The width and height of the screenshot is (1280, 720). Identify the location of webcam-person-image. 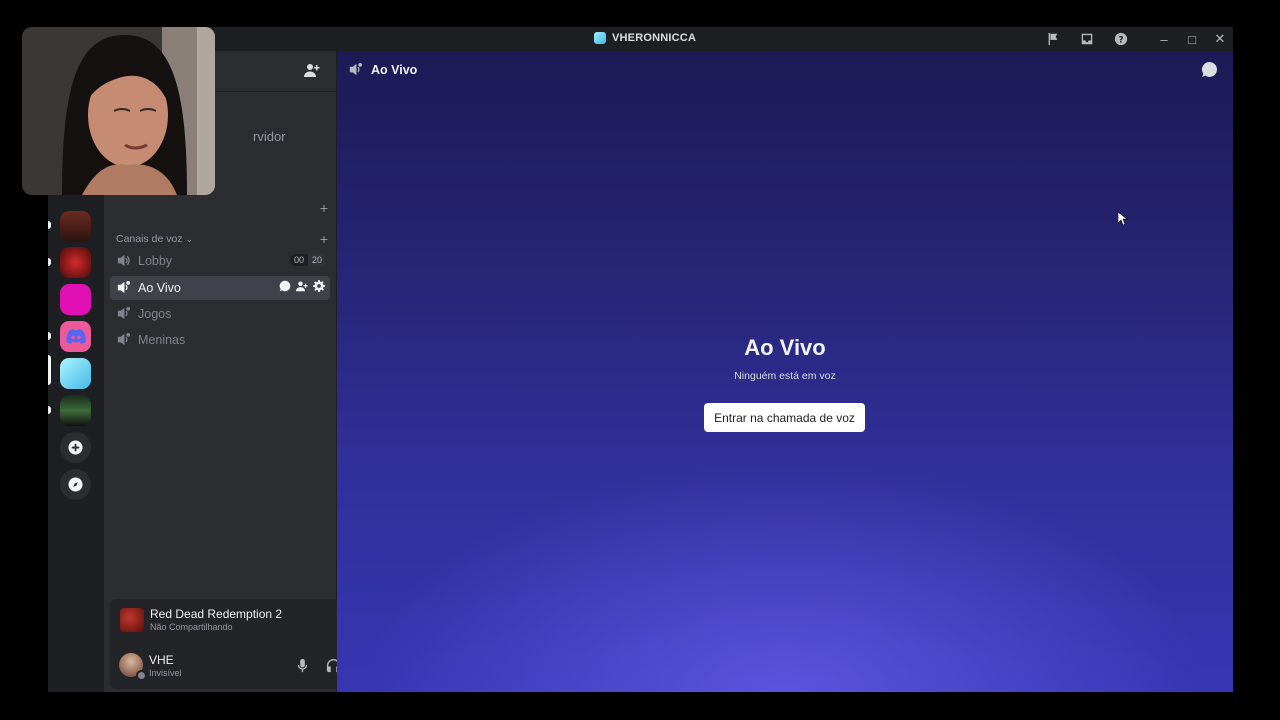
(118, 111).